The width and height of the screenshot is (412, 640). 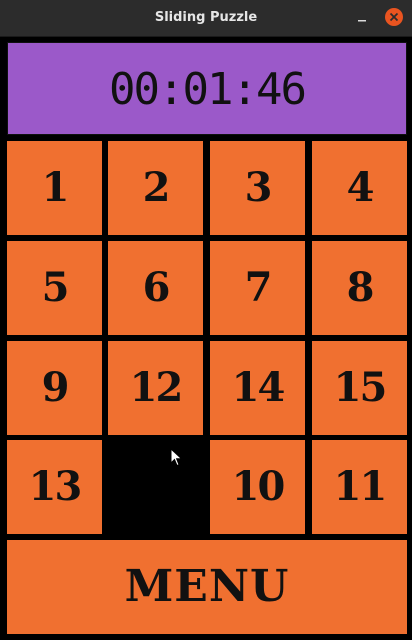 I want to click on puzzle-tile: 9, so click(x=54, y=388).